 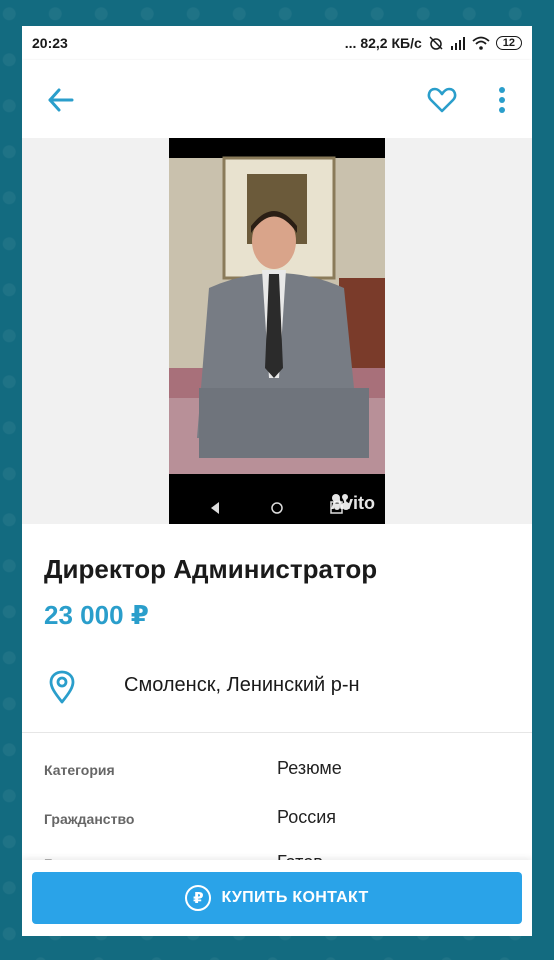 I want to click on listing-location: Смоленск, Ленинский р-н, so click(x=242, y=685).